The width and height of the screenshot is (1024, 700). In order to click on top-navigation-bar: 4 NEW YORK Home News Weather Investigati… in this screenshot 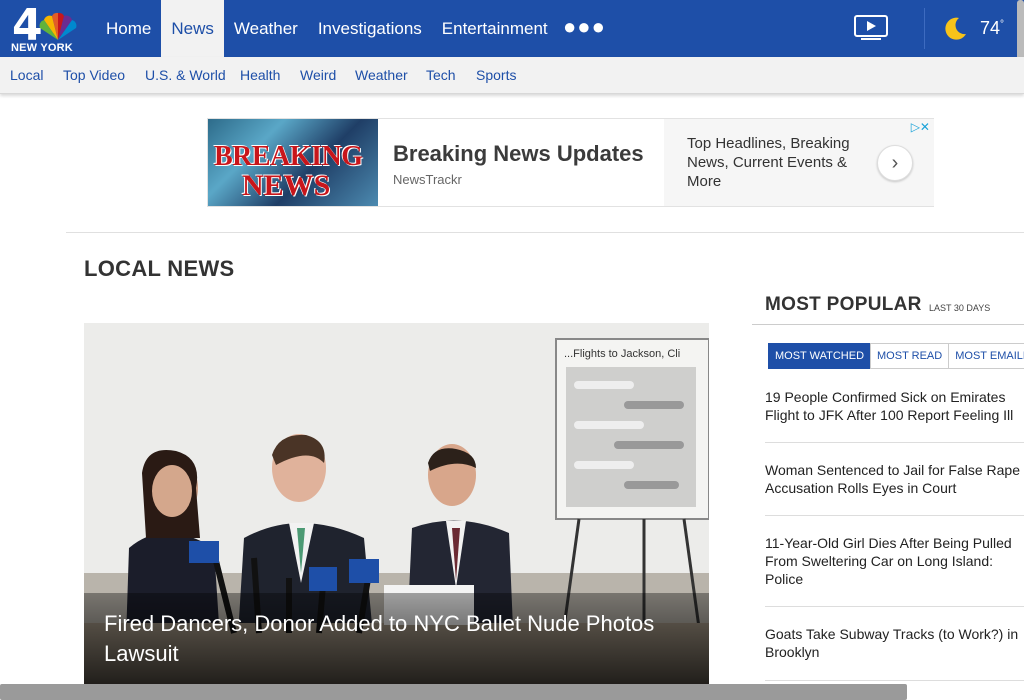, I will do `click(512, 41)`.